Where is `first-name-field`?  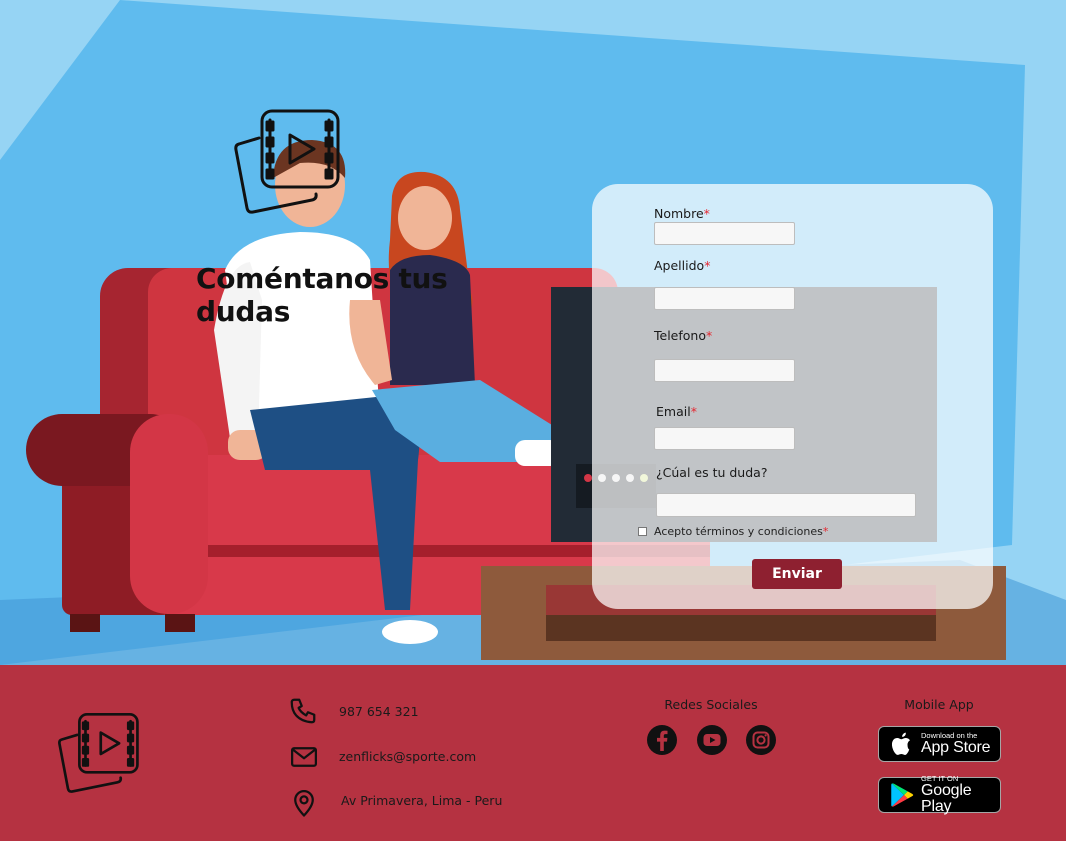
first-name-field is located at coordinates (724, 233).